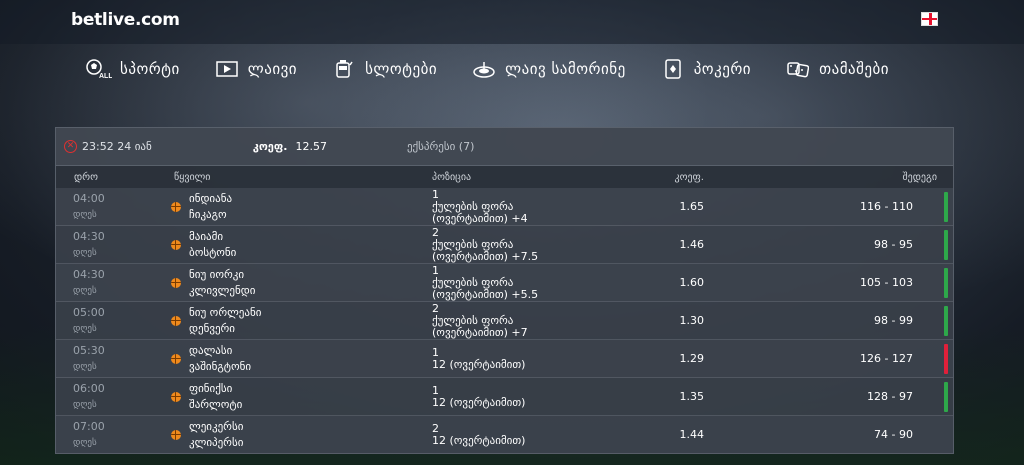  What do you see at coordinates (192, 177) in the screenshot?
I see `col-event: წყვილი` at bounding box center [192, 177].